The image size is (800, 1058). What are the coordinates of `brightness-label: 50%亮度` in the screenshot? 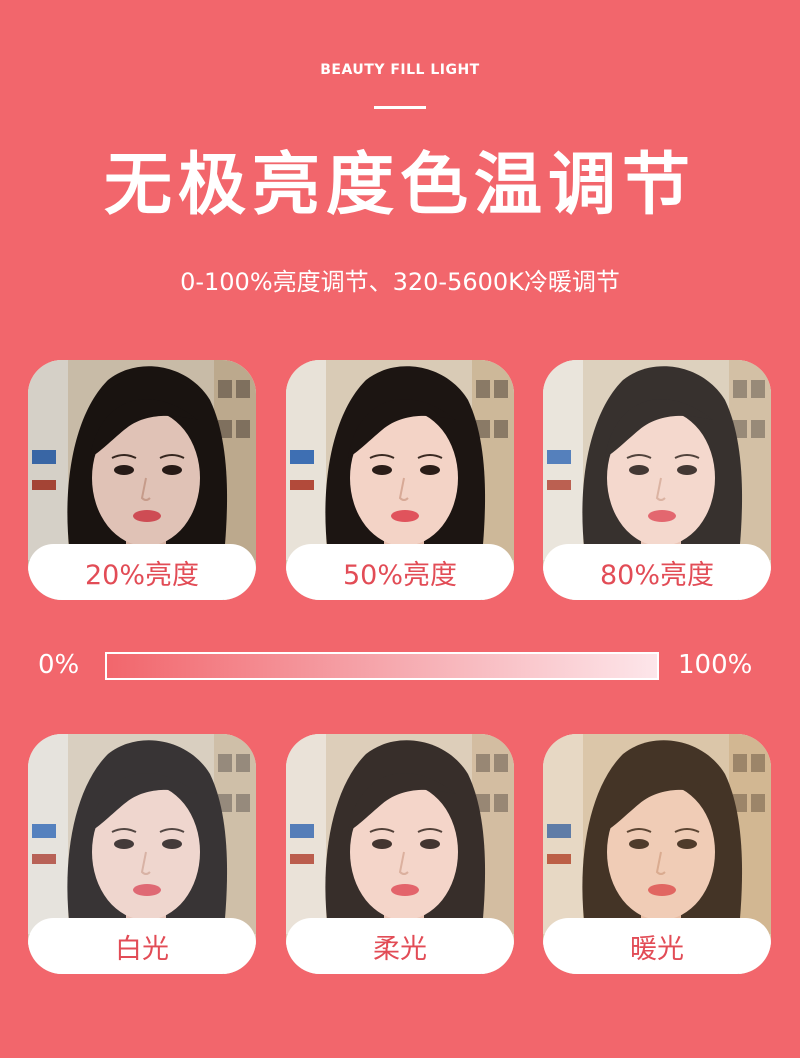 It's located at (400, 572).